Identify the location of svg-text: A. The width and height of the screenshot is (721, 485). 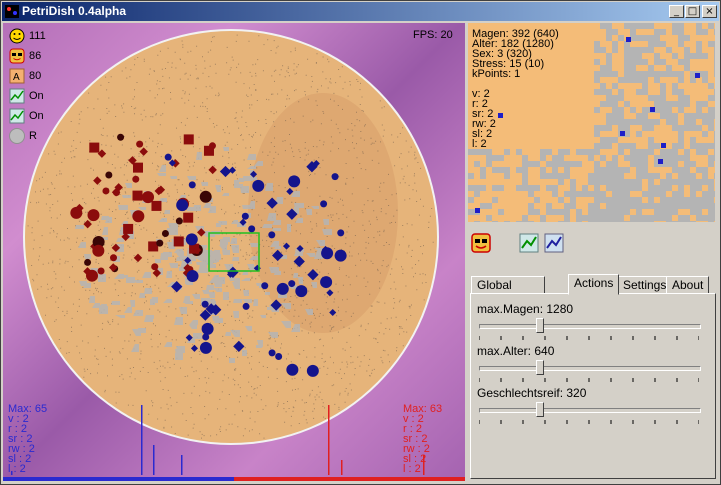
(16, 77).